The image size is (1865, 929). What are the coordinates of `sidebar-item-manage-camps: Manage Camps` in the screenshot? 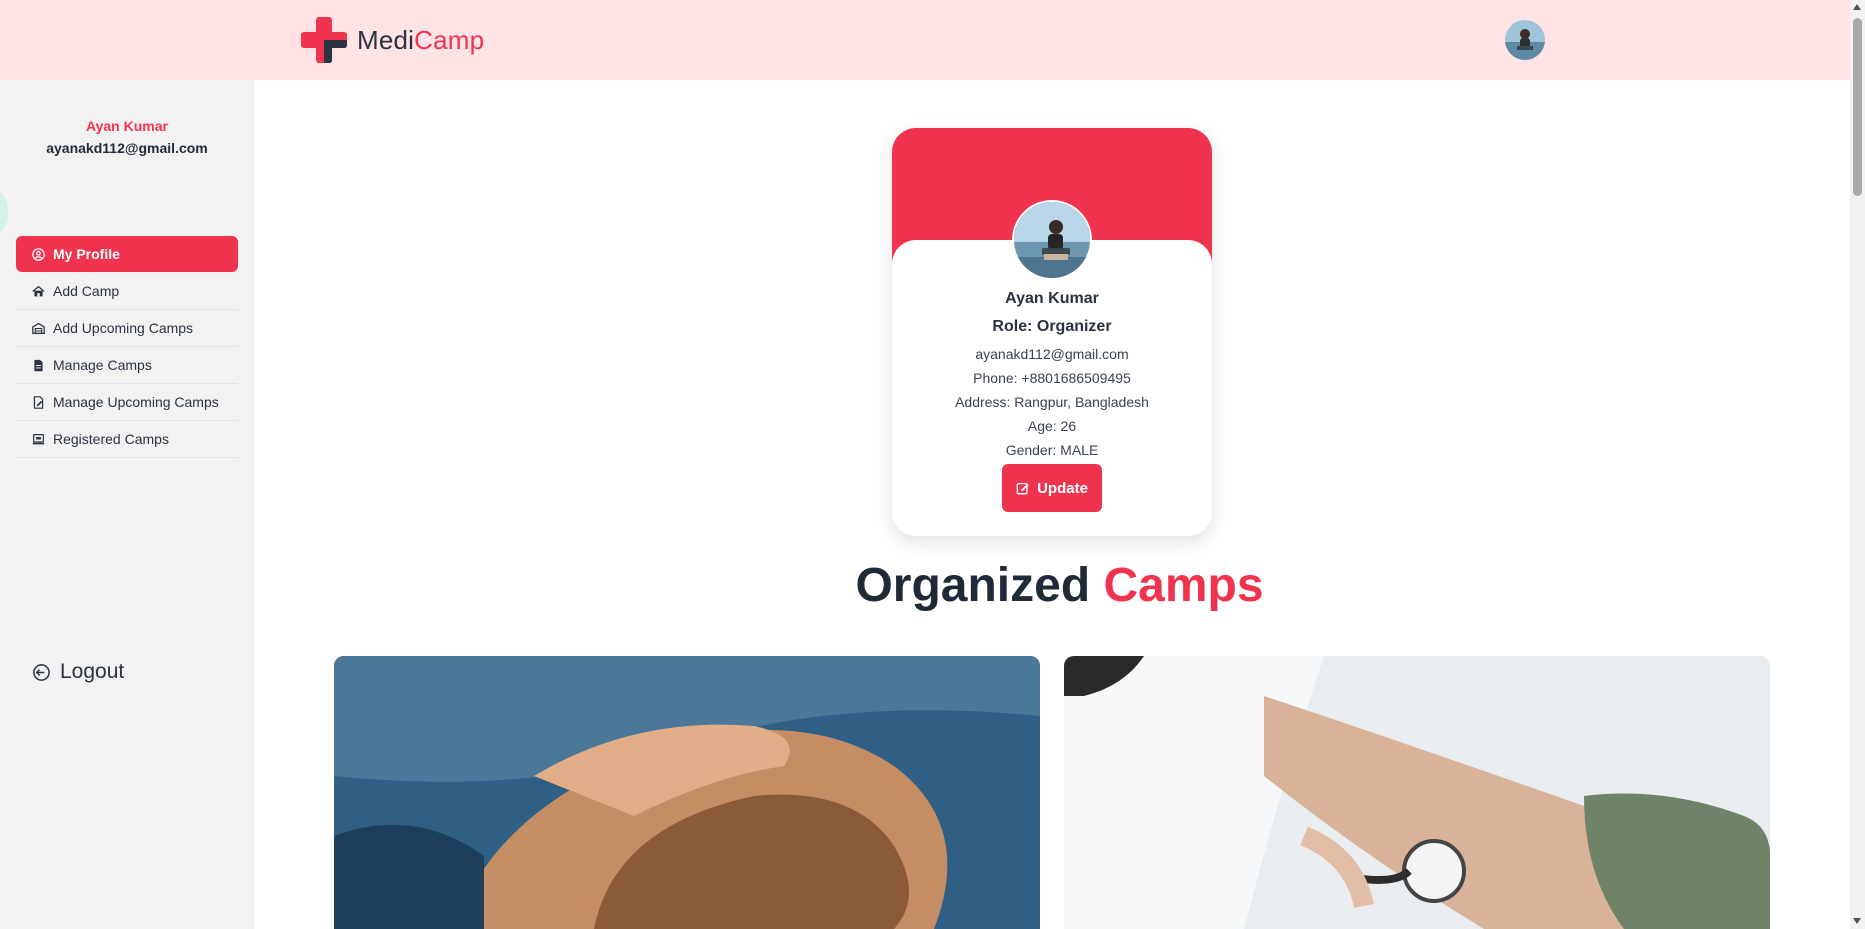 It's located at (127, 365).